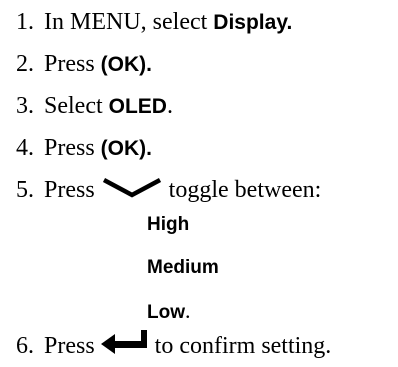 This screenshot has height=367, width=398. What do you see at coordinates (243, 346) in the screenshot?
I see `step-suffix: to confirm setting.` at bounding box center [243, 346].